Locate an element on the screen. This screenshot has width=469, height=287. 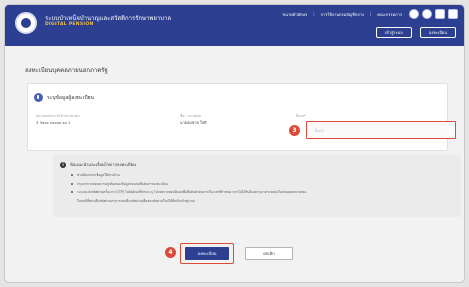
cgd-link: การใช้งานกรมบัญชีกลาง is located at coordinates (342, 14).